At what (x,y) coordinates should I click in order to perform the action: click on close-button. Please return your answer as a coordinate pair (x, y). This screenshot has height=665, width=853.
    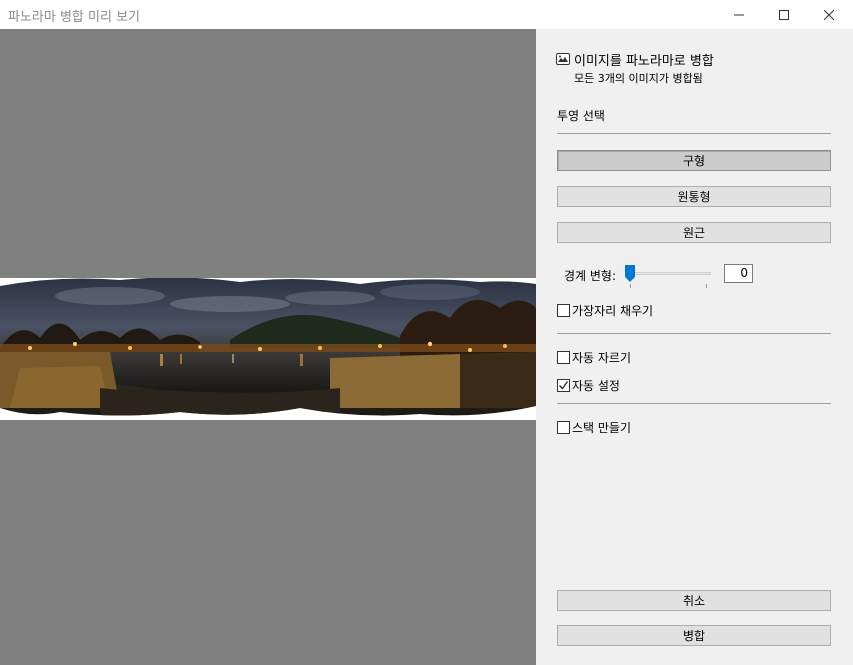
    Looking at the image, I should click on (828, 14).